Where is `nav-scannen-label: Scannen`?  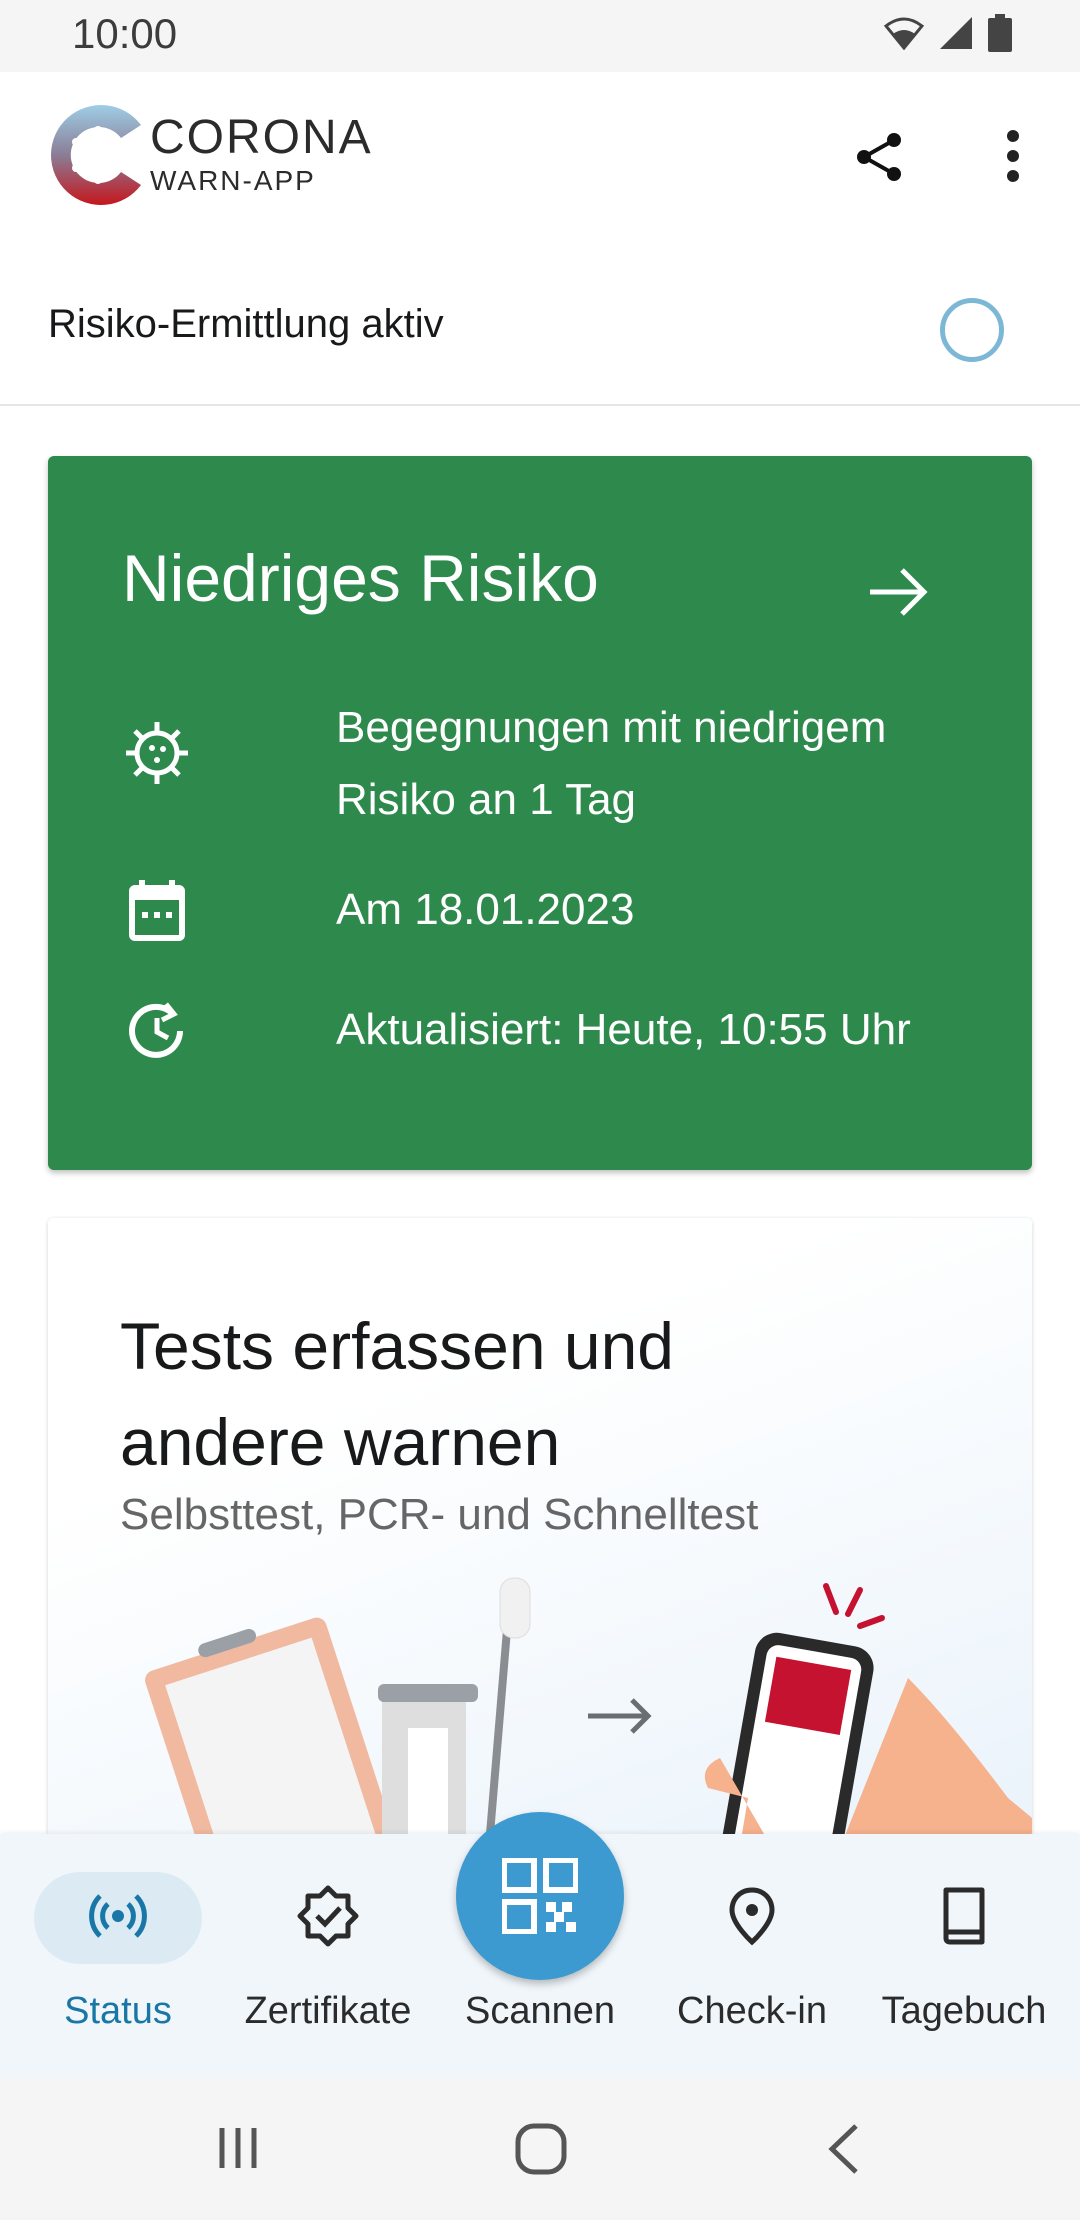
nav-scannen-label: Scannen is located at coordinates (539, 2011).